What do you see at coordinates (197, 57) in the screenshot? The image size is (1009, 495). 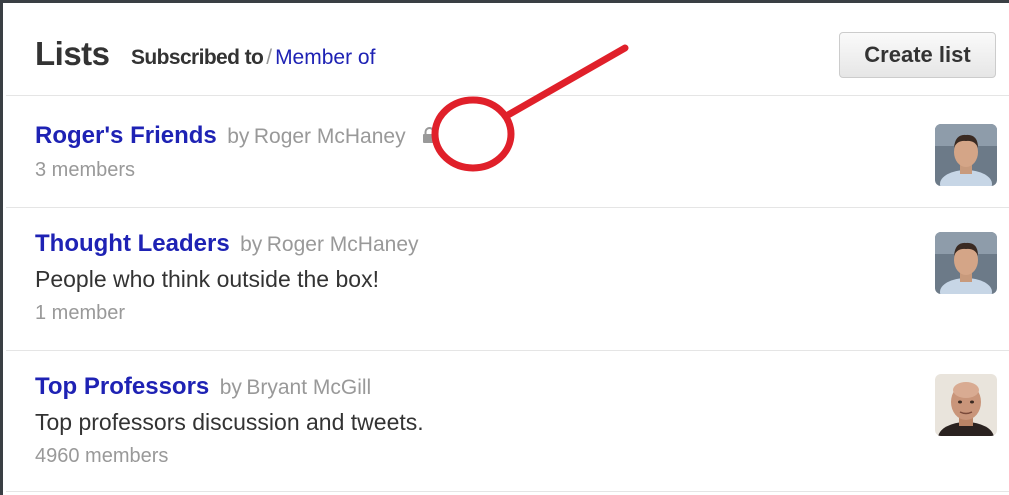 I see `tab-subscribed-to: Subscribed to` at bounding box center [197, 57].